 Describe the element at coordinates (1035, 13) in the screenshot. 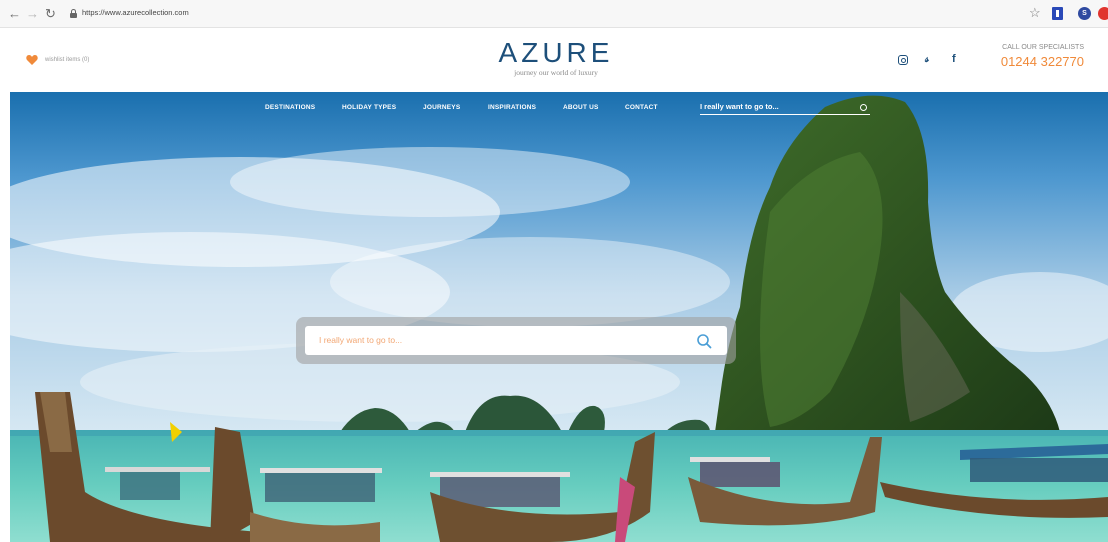

I see `bookmark-star-icon: ☆` at that location.